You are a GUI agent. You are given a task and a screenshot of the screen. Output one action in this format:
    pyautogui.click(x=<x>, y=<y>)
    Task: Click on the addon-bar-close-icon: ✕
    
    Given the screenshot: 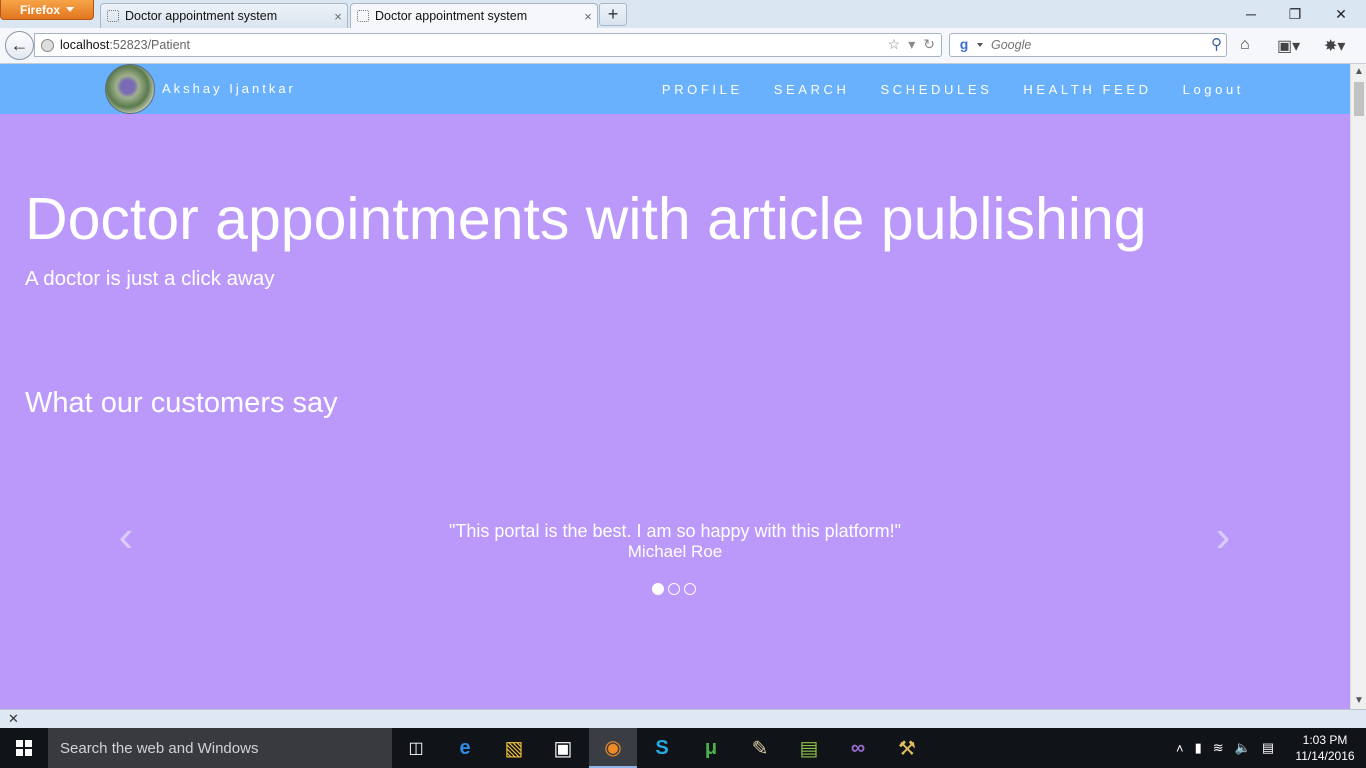 What is the action you would take?
    pyautogui.click(x=13, y=719)
    